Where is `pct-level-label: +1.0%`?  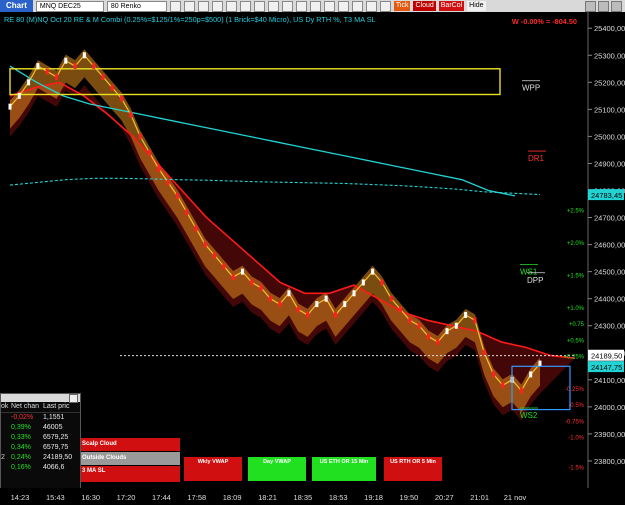
pct-level-label: +1.0% is located at coordinates (576, 309).